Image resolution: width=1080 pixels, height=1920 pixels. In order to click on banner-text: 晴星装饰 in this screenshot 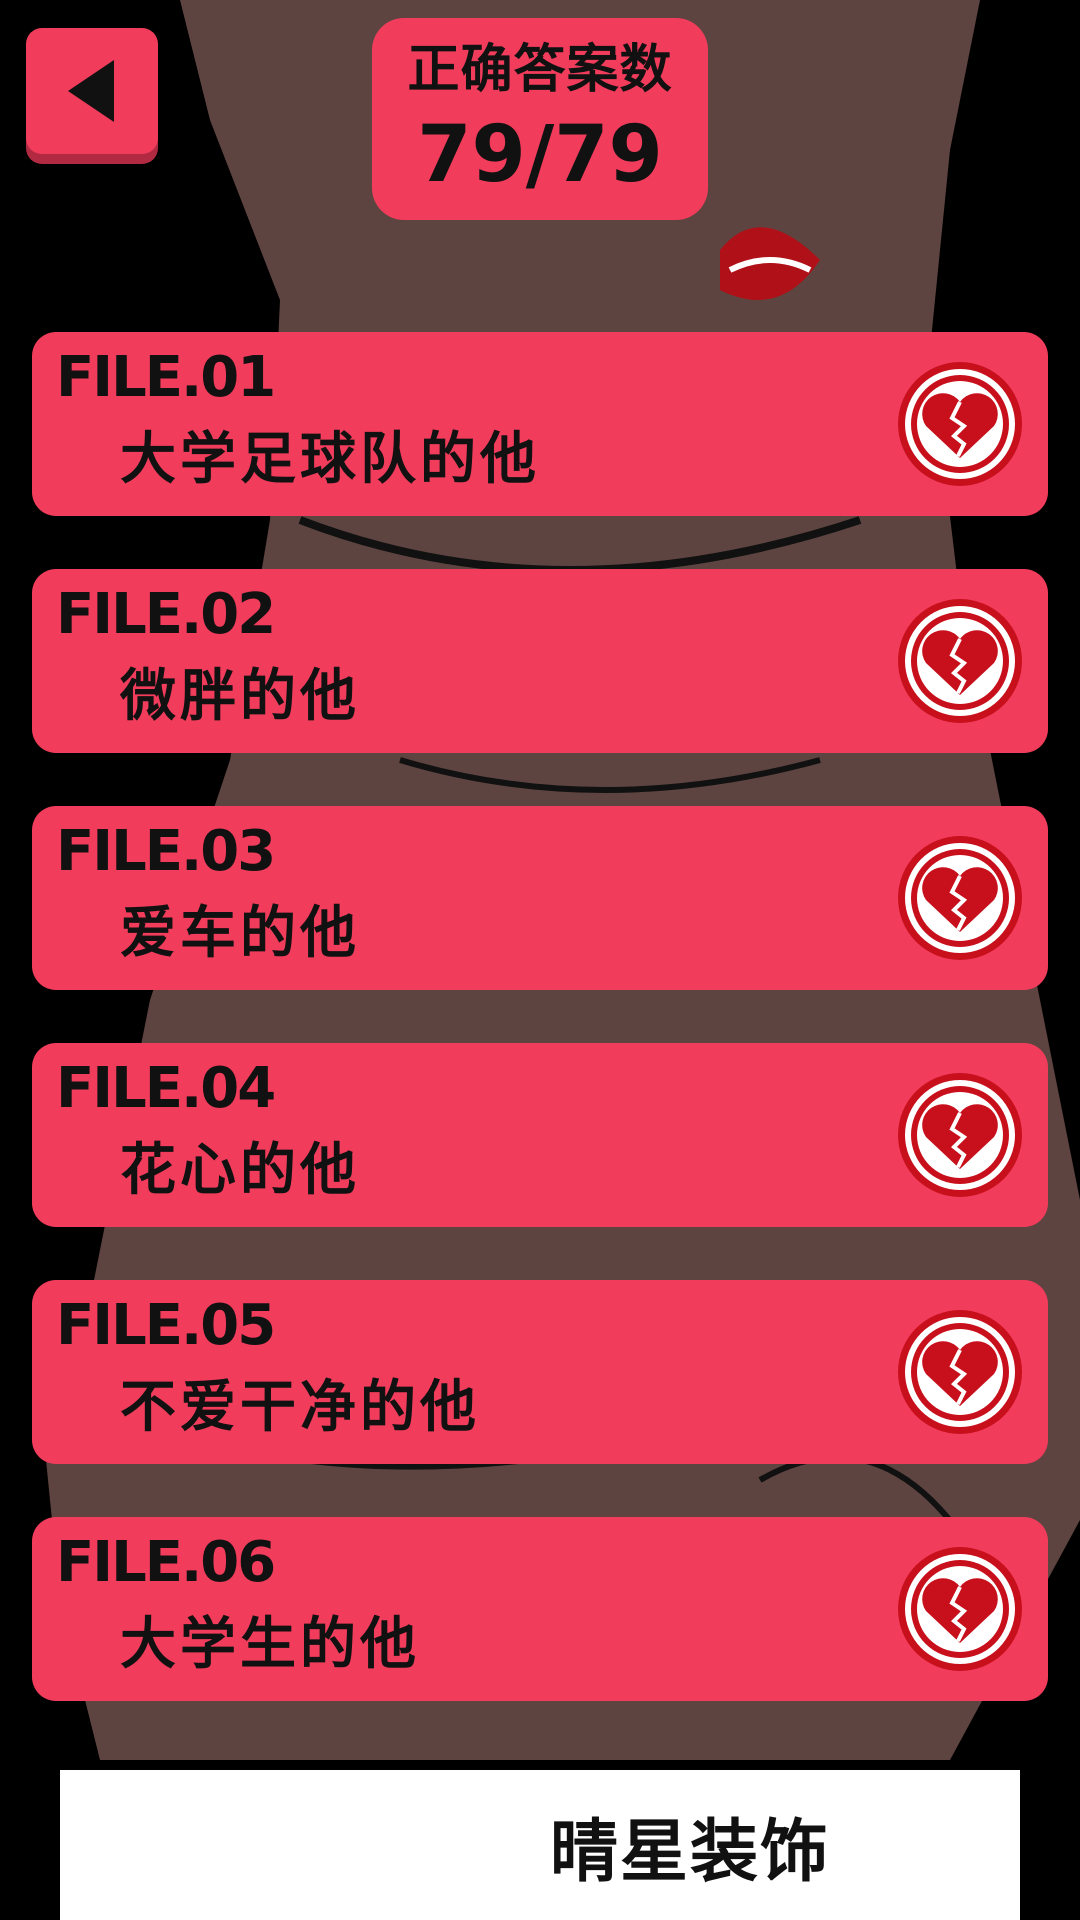, I will do `click(690, 1852)`.